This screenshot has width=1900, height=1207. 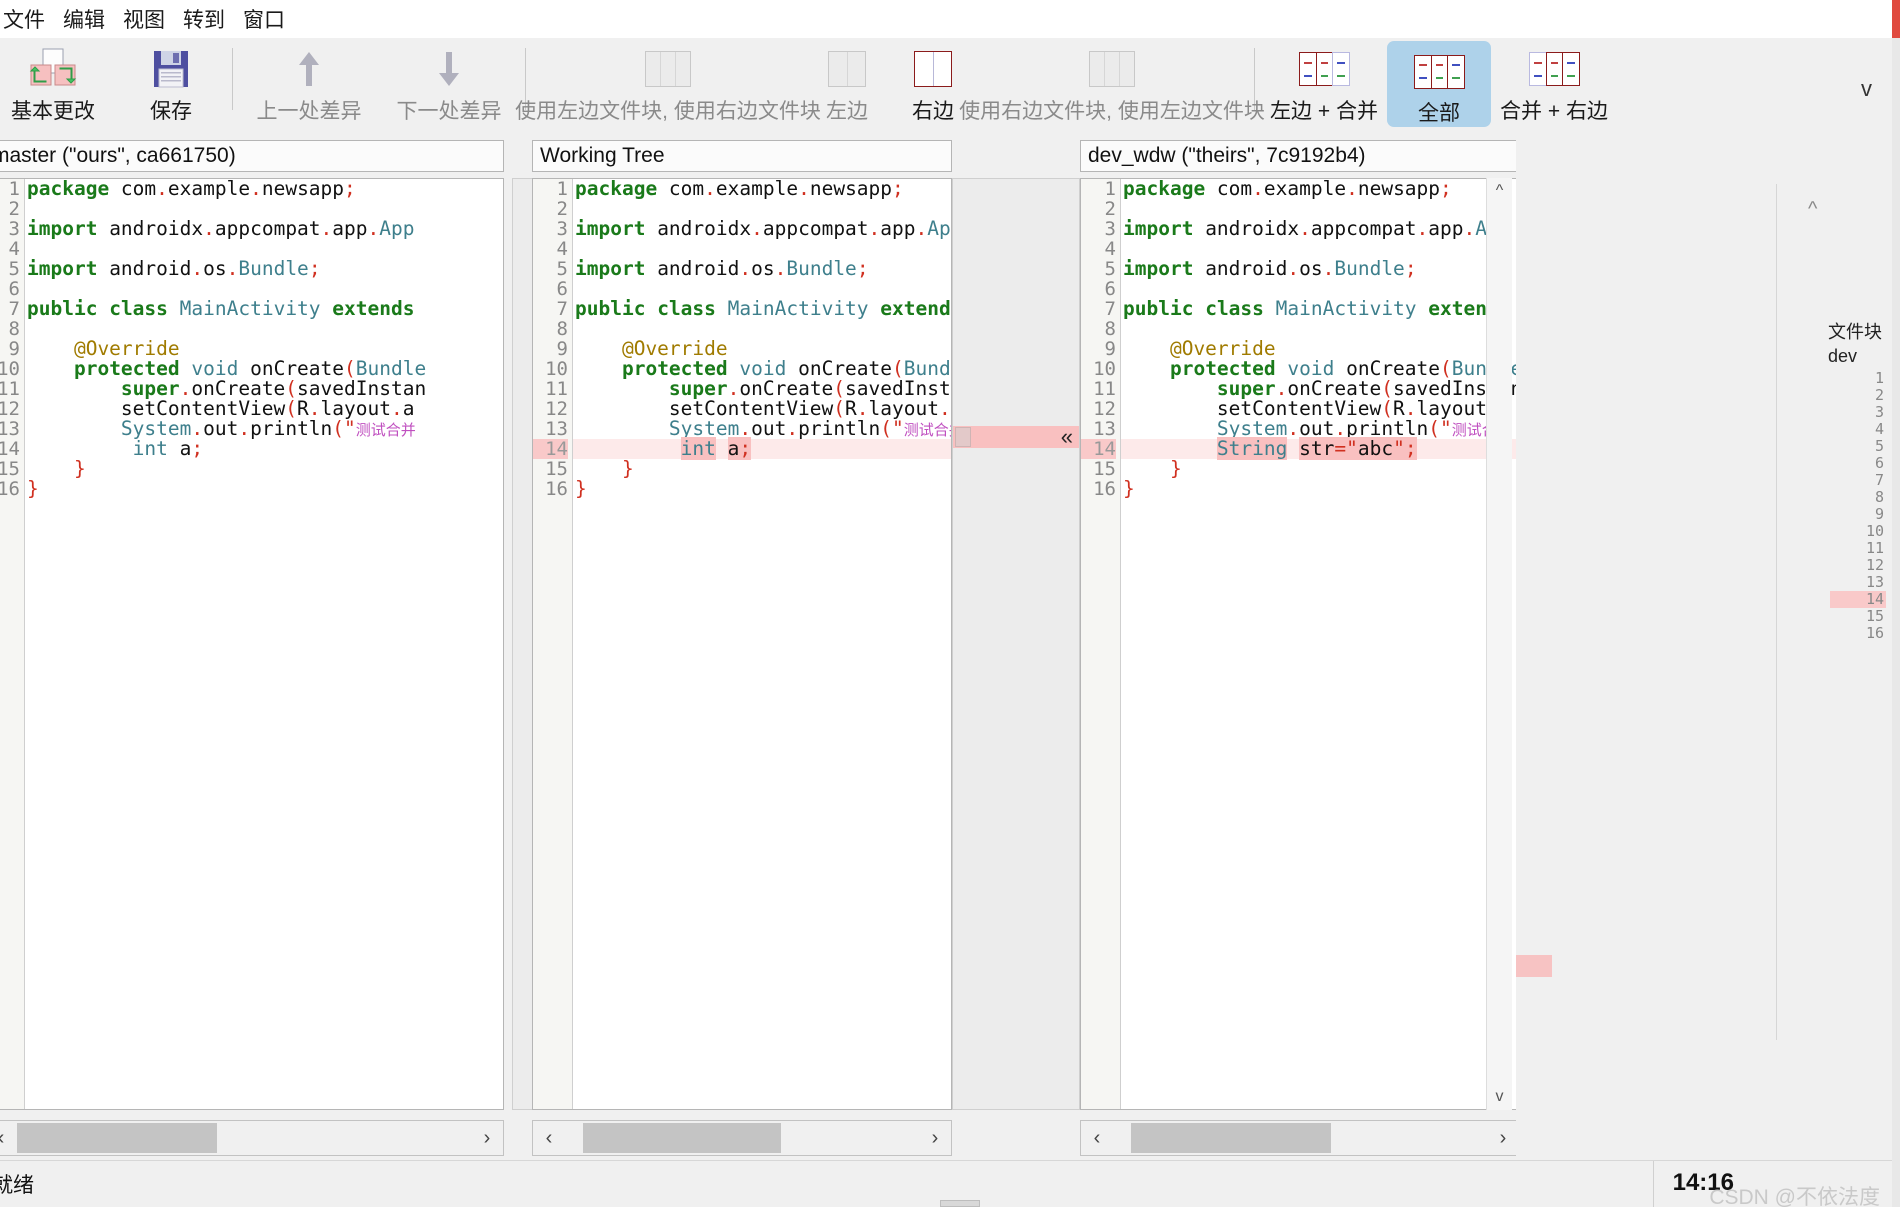 I want to click on toolbar-overflow-chevron-down-icon: v, so click(x=1876, y=70).